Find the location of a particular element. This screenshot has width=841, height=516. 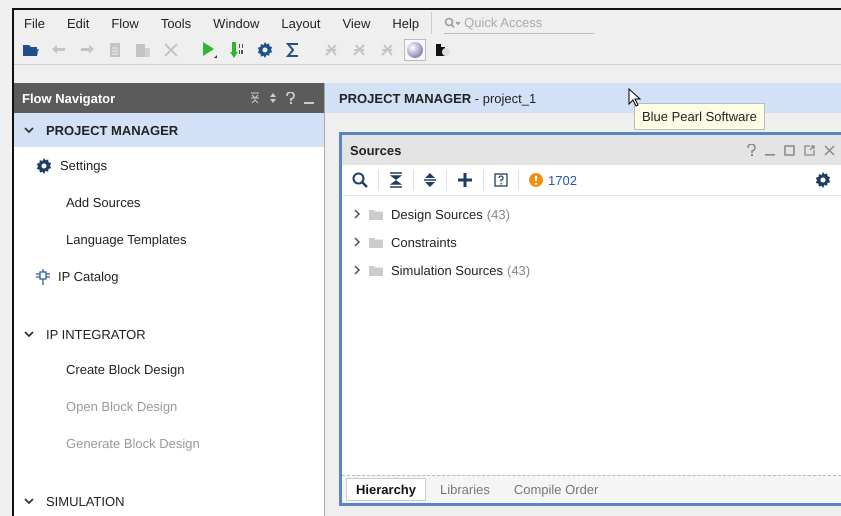

float-icon is located at coordinates (809, 150).